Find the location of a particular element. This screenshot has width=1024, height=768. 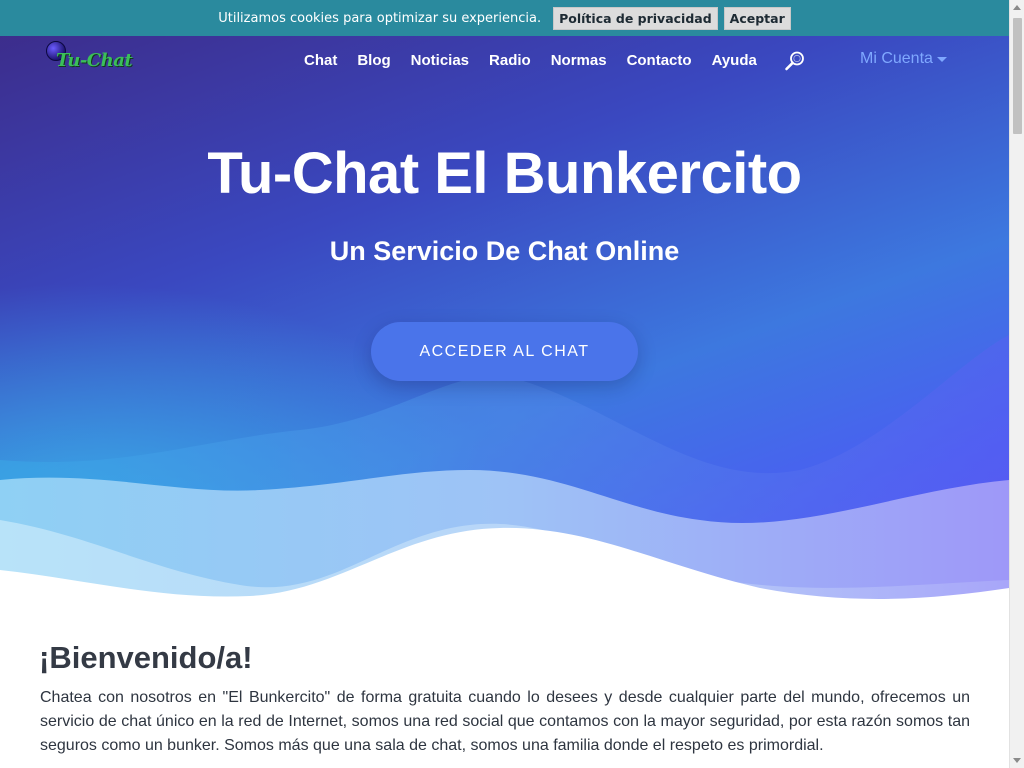

logo-text: Tu-Chat is located at coordinates (94, 60).